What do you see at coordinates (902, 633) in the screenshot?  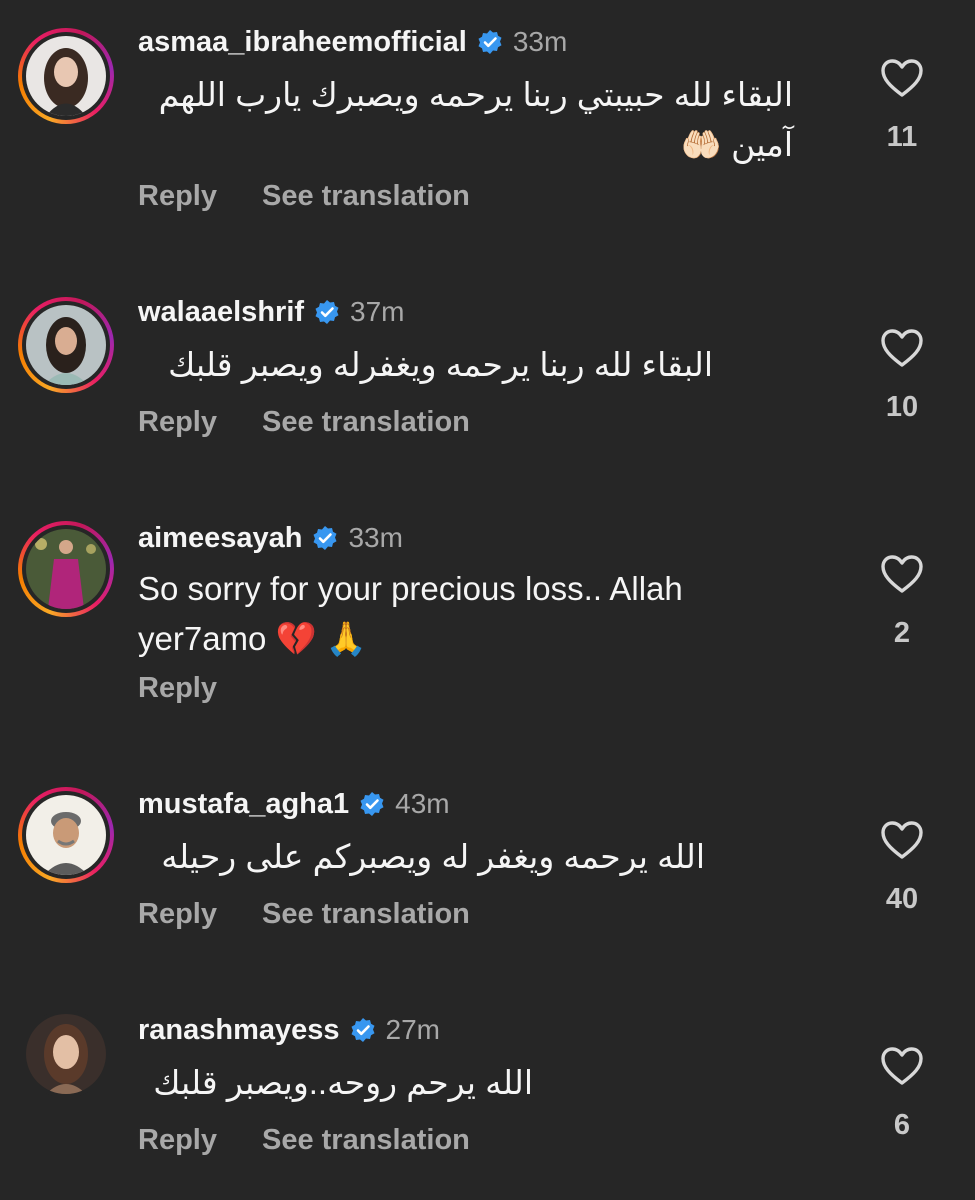 I see `like-count: 2` at bounding box center [902, 633].